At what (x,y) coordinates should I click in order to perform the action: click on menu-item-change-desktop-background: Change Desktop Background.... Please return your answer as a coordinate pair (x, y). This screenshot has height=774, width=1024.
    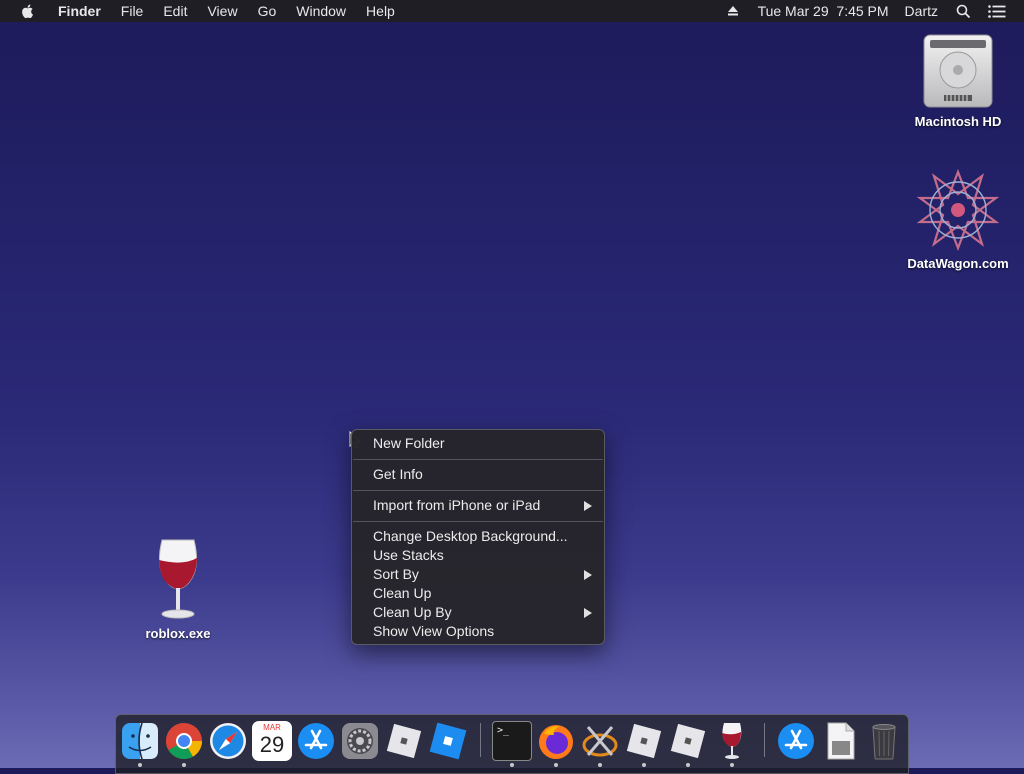
    Looking at the image, I should click on (478, 536).